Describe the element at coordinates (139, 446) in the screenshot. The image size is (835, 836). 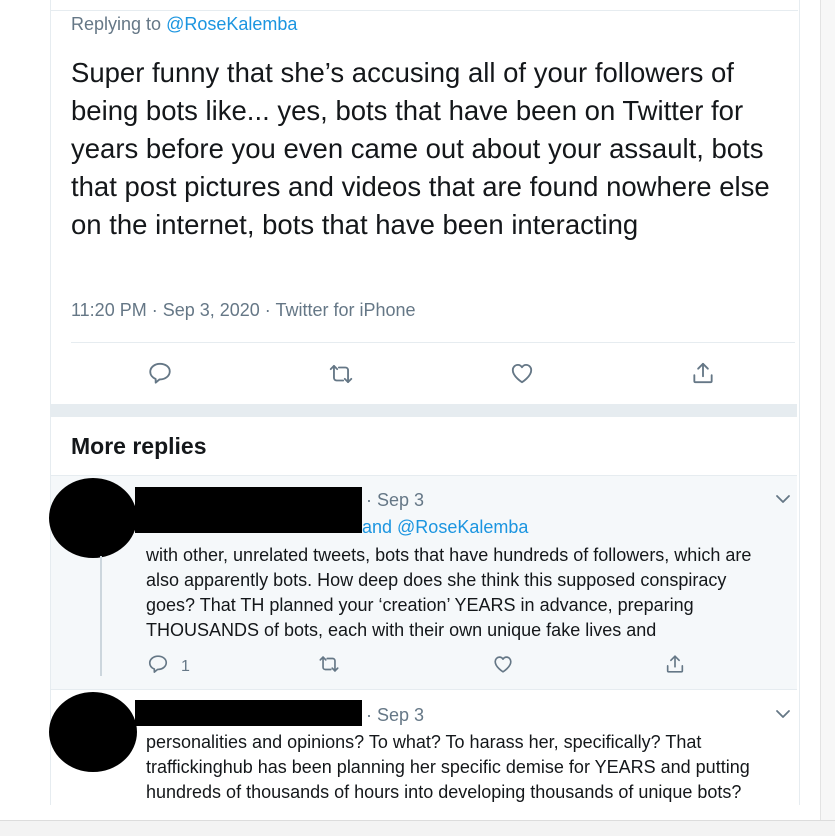
I see `more-replies-heading: More replies` at that location.